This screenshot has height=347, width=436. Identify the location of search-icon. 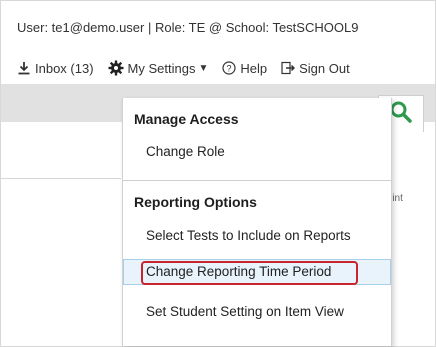
(401, 114).